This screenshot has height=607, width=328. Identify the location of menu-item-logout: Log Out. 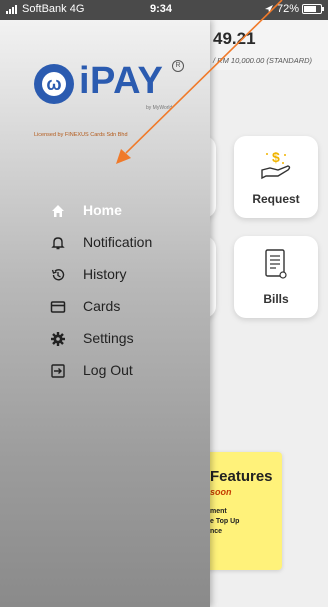
(105, 371).